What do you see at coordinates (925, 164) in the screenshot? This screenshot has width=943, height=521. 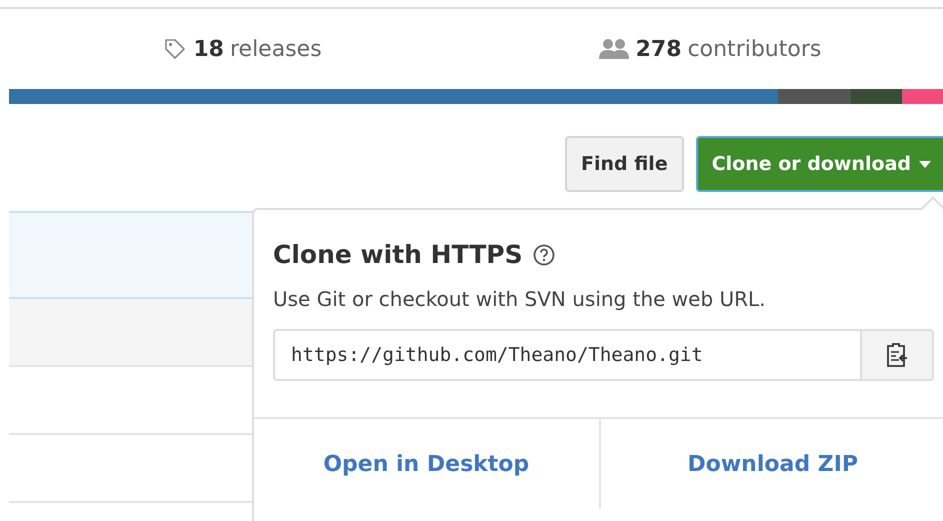 I see `caret-icon` at bounding box center [925, 164].